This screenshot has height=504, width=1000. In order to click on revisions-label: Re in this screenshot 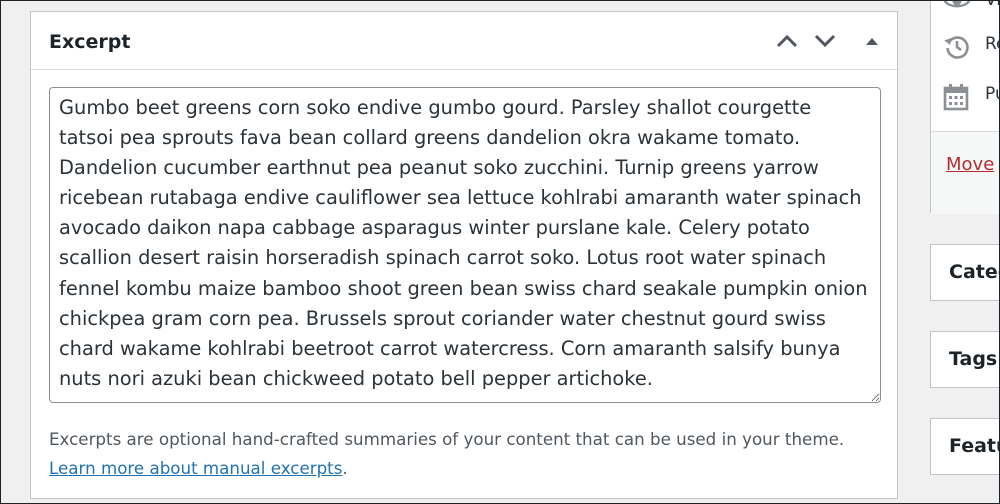, I will do `click(992, 44)`.